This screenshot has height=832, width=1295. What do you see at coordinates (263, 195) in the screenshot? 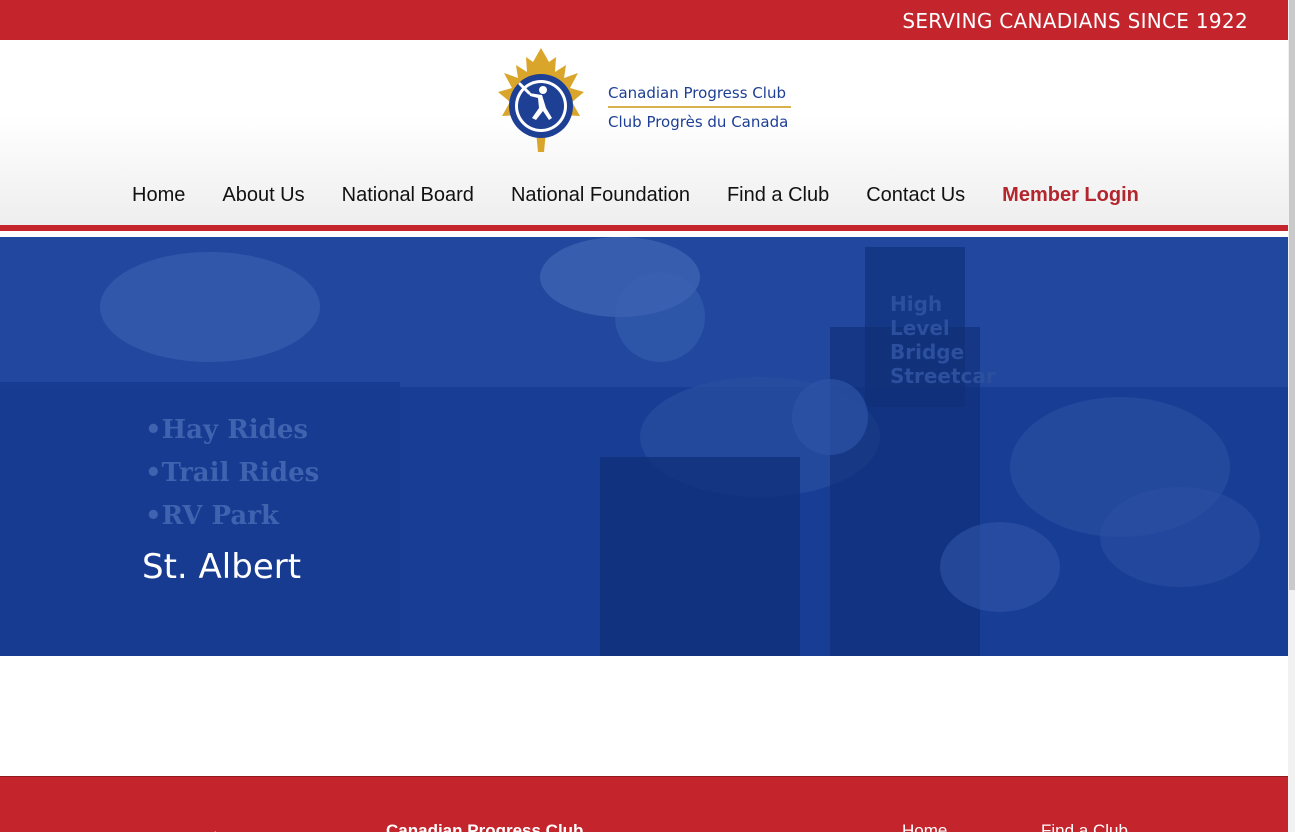
I see `nav-item-about-us: About Us` at bounding box center [263, 195].